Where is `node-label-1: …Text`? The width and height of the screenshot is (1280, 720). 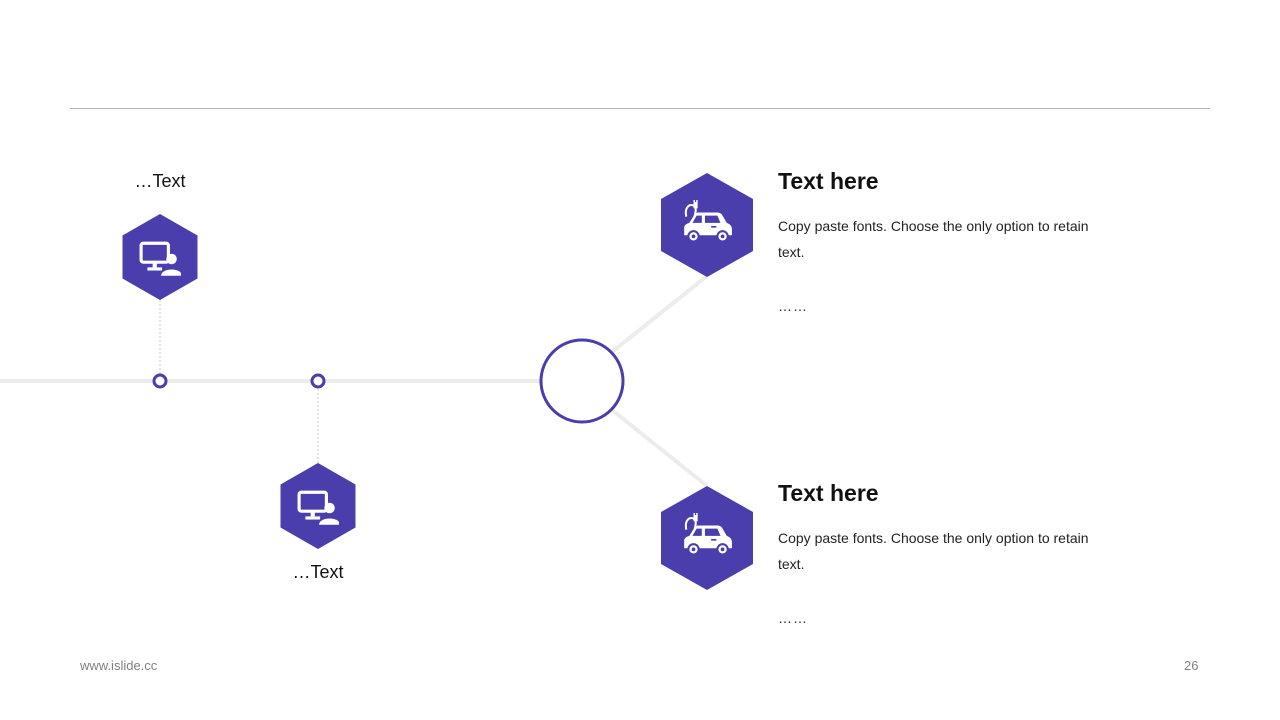 node-label-1: …Text is located at coordinates (160, 181).